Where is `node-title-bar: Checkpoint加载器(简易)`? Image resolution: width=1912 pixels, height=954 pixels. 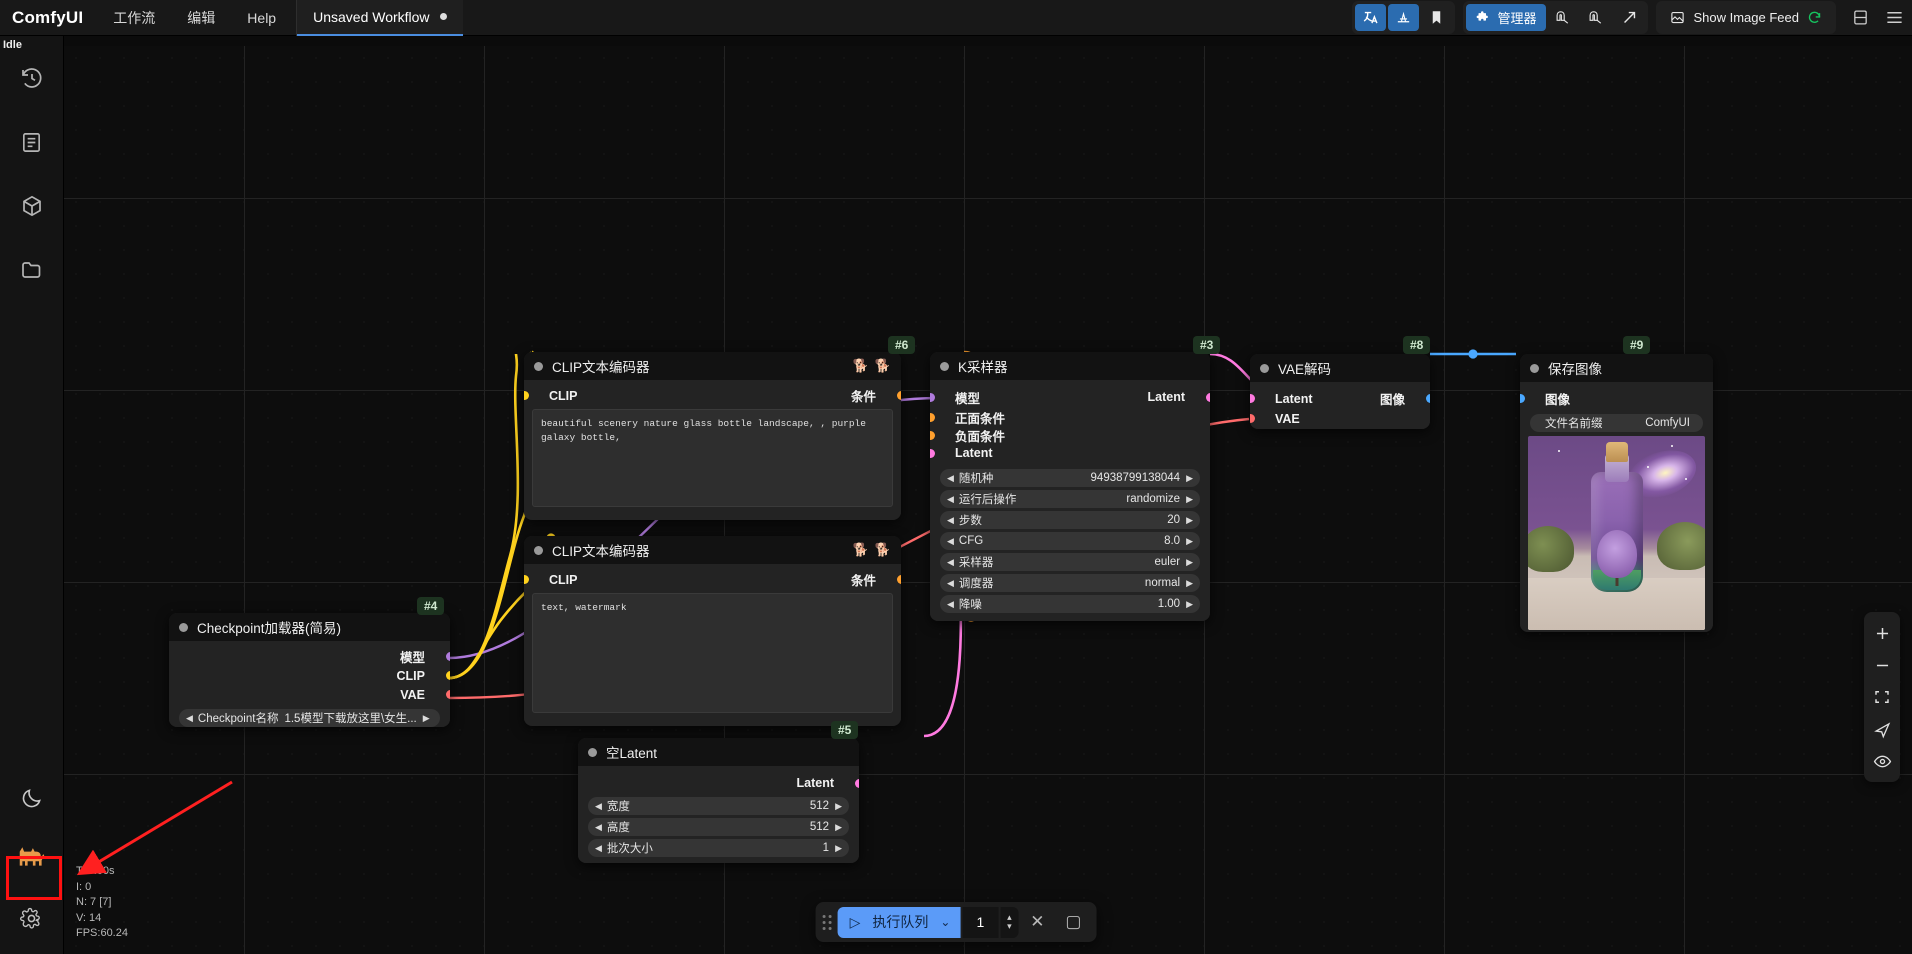 node-title-bar: Checkpoint加载器(简易) is located at coordinates (309, 627).